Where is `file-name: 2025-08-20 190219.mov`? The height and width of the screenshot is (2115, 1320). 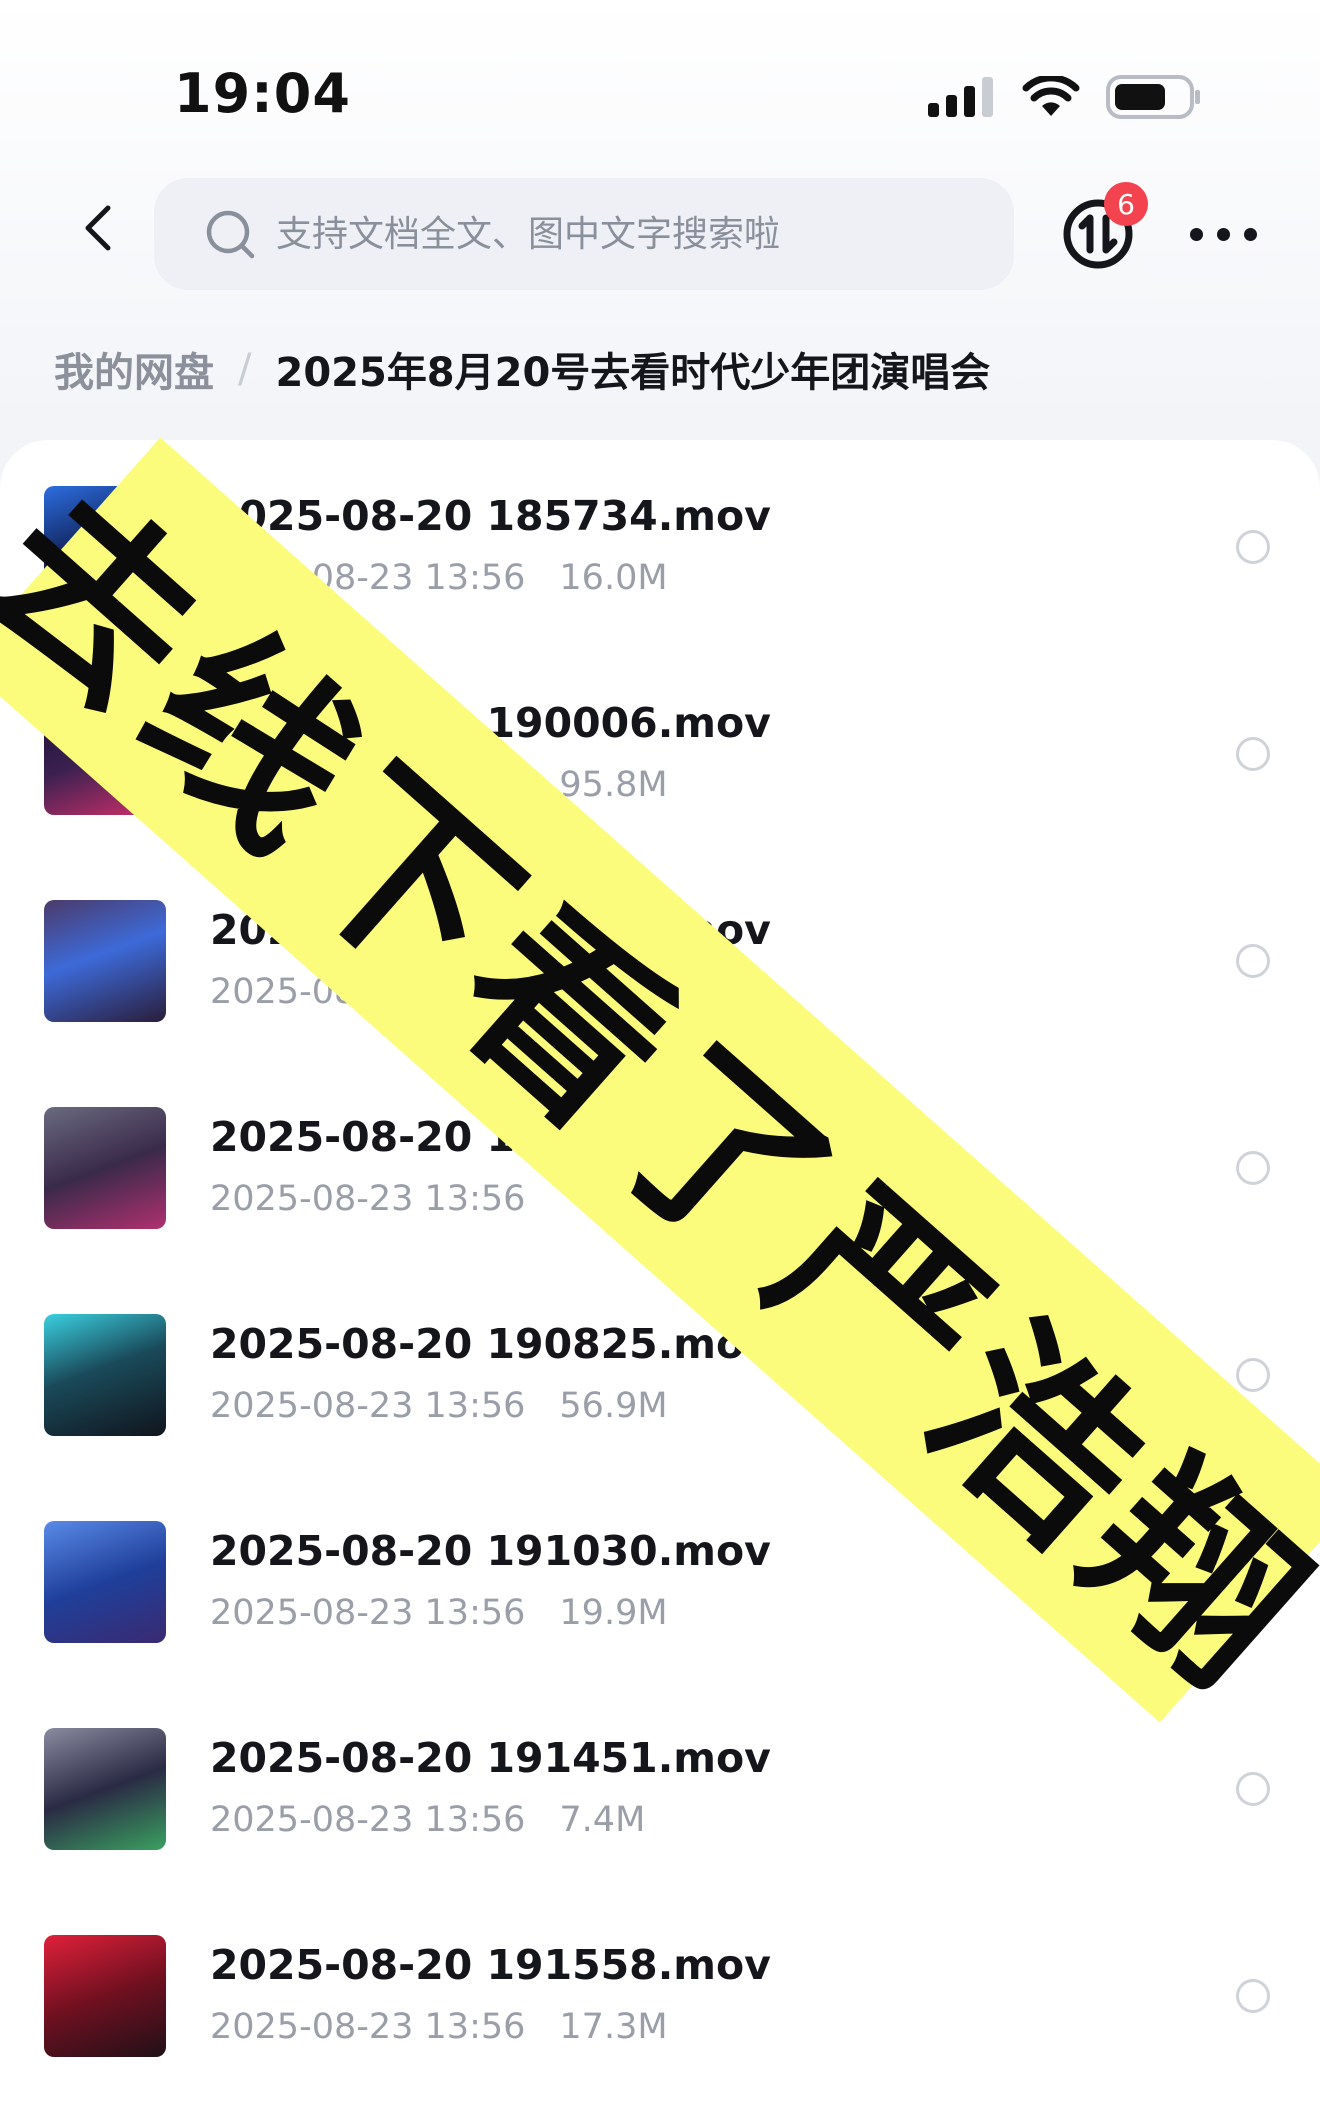 file-name: 2025-08-20 190219.mov is located at coordinates (490, 930).